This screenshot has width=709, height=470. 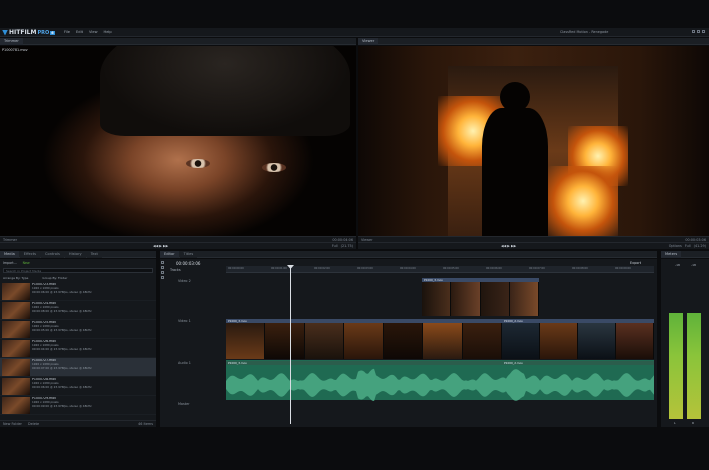 What do you see at coordinates (537, 268) in the screenshot?
I see `ruler-label: 00:00:07:00` at bounding box center [537, 268].